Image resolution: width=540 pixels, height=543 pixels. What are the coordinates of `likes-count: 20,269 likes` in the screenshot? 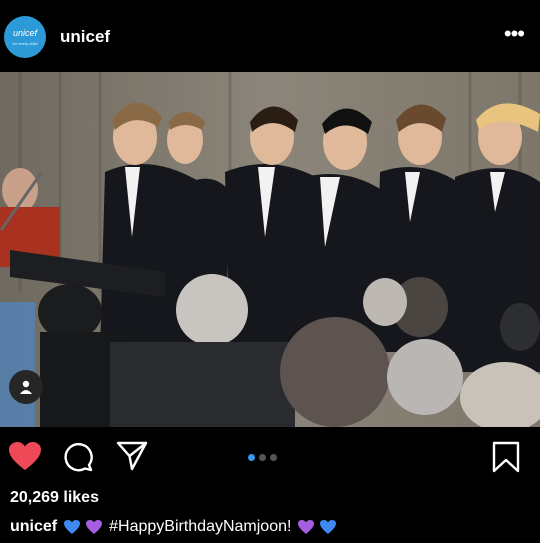 It's located at (54, 498).